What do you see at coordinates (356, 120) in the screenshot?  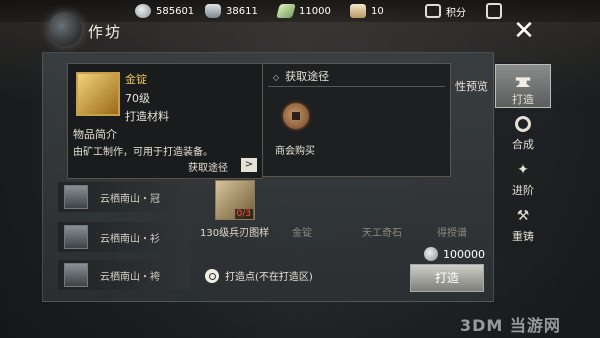 I see `acquire-popup: 获取途径 商会购买` at bounding box center [356, 120].